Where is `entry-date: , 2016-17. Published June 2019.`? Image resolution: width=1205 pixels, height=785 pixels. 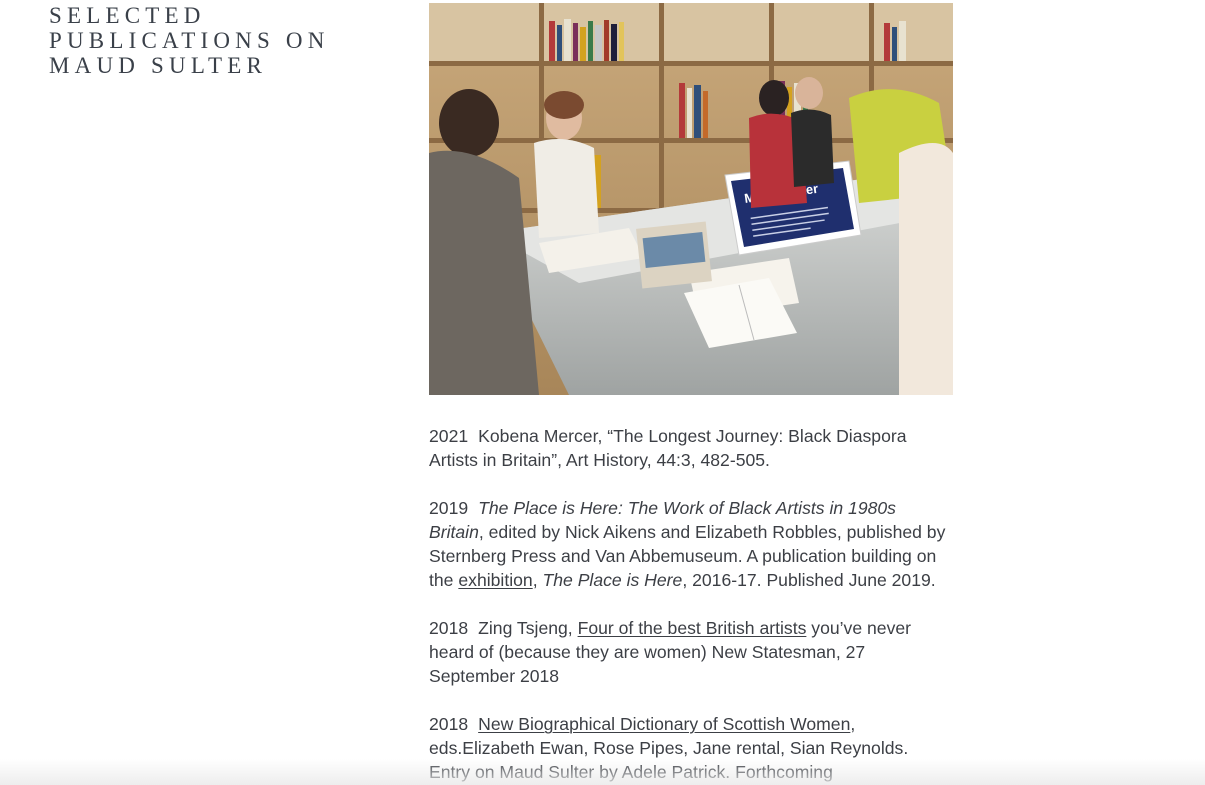
entry-date: , 2016-17. Published June 2019. is located at coordinates (809, 580).